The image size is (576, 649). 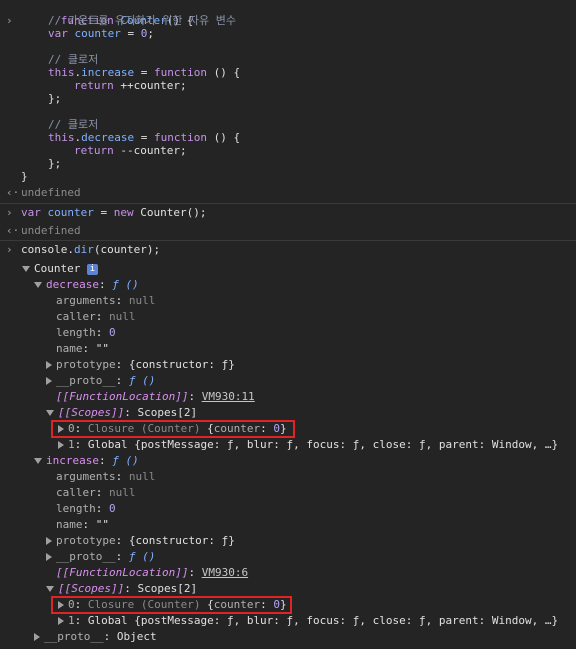 I want to click on code-token: dir, so click(x=83, y=249).